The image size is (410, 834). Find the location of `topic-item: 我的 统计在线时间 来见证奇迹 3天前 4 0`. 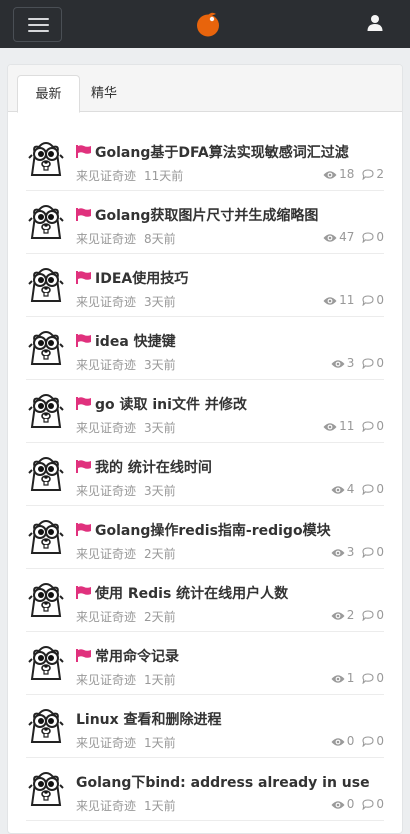

topic-item: 我的 统计在线时间 来见证奇迹 3天前 4 0 is located at coordinates (205, 474).